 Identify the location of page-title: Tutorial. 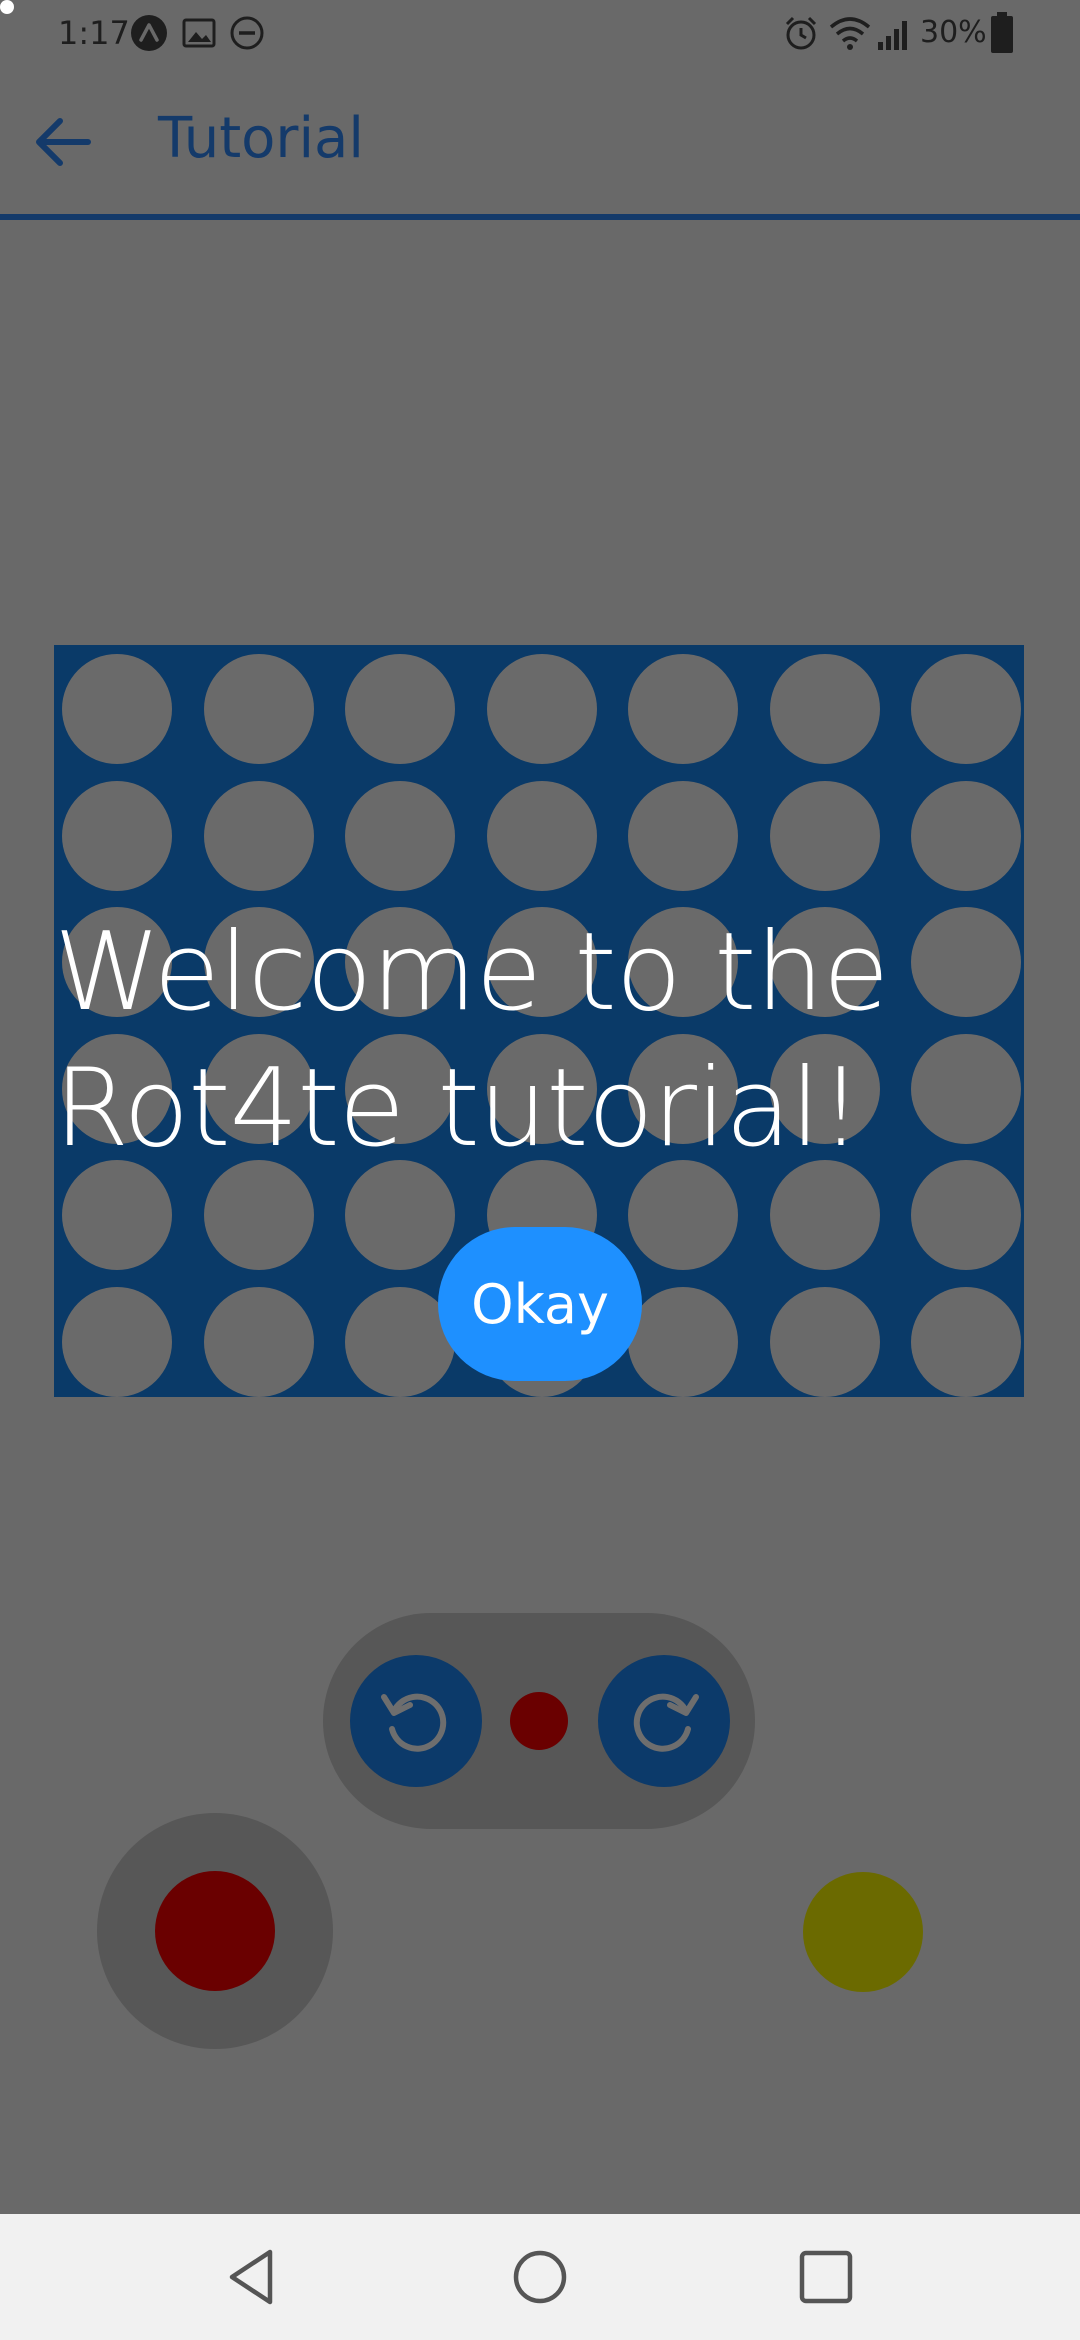
(261, 138).